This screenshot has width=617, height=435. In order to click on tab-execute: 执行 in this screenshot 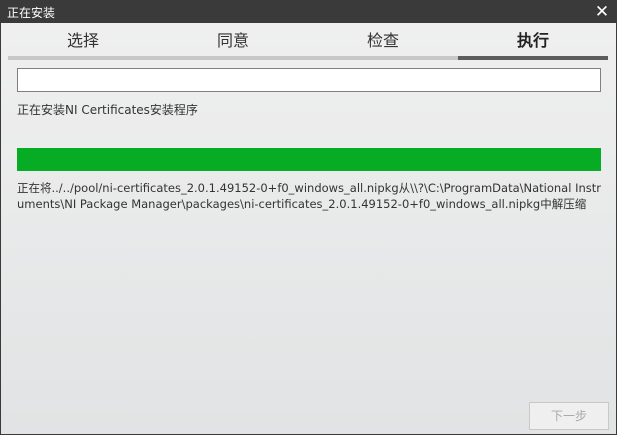, I will do `click(533, 42)`.